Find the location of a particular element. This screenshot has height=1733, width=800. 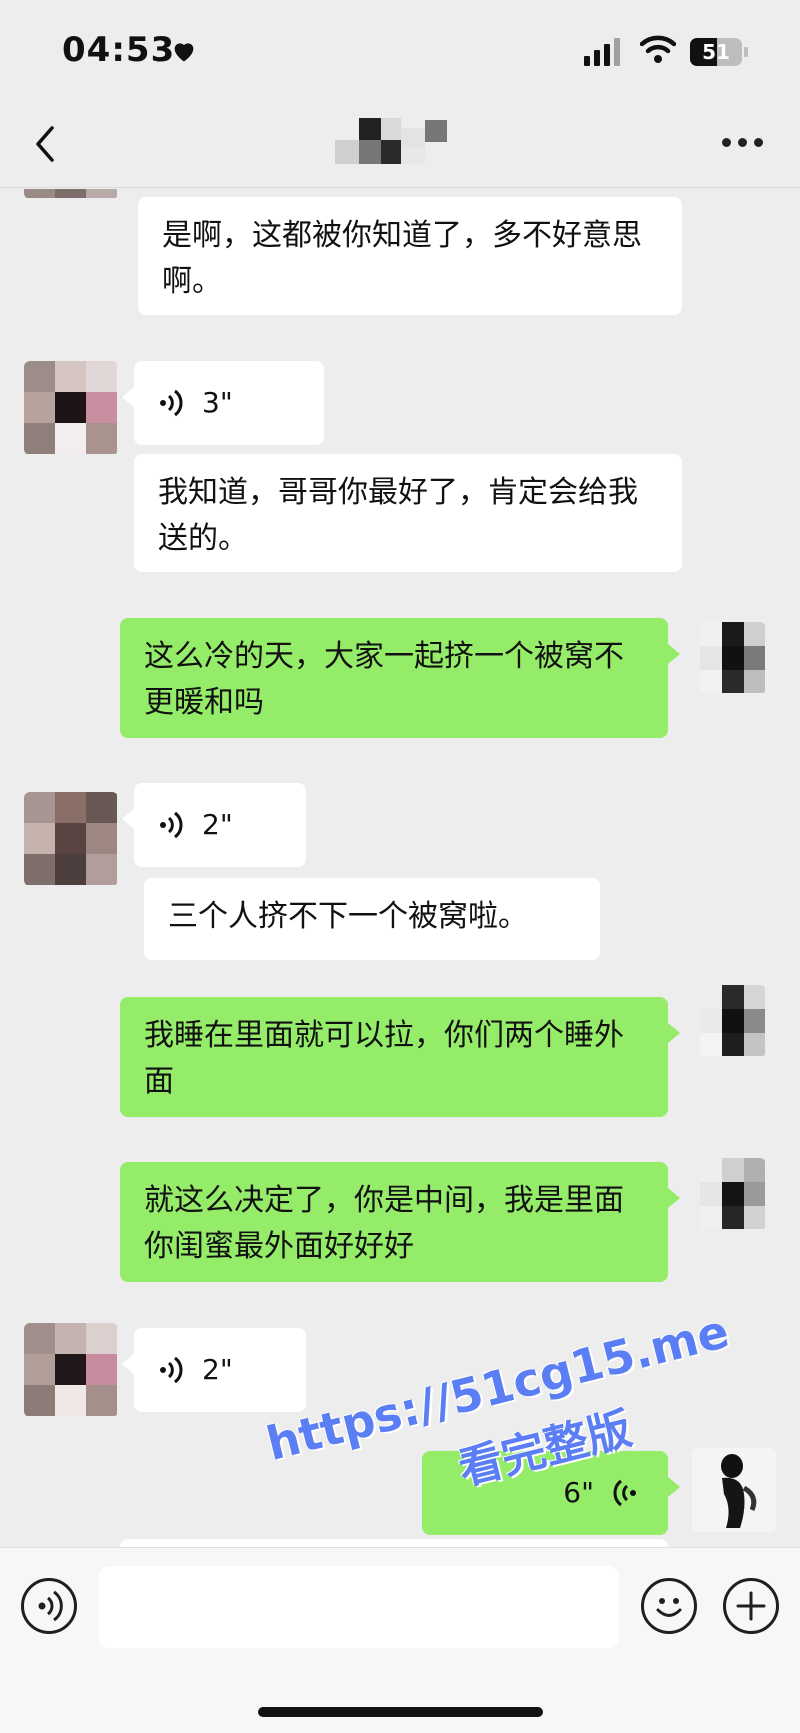

message-bubble-outgoing: 我睡在里面就可以拉，你们两个睡外面 is located at coordinates (400, 1057).